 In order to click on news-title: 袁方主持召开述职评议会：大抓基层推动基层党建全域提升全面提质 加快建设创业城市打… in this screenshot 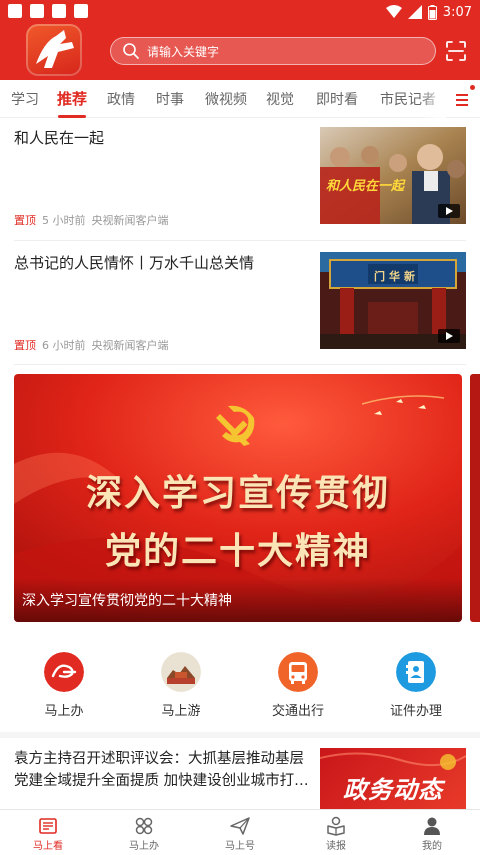, I will do `click(162, 770)`.